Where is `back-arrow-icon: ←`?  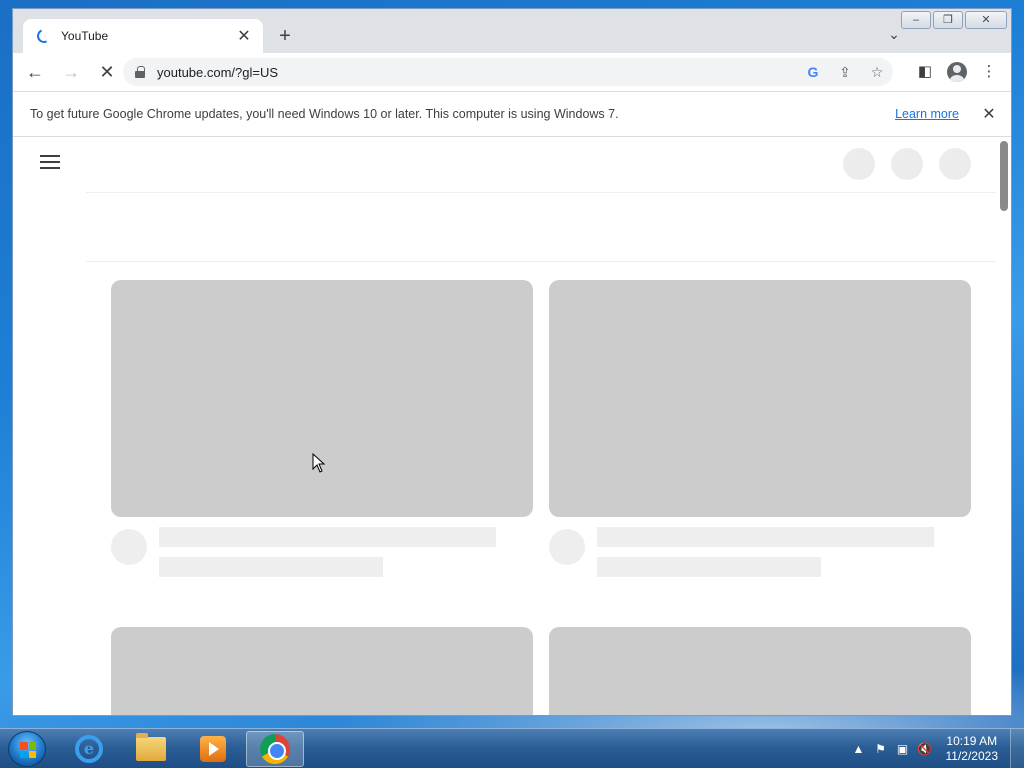 back-arrow-icon: ← is located at coordinates (35, 72).